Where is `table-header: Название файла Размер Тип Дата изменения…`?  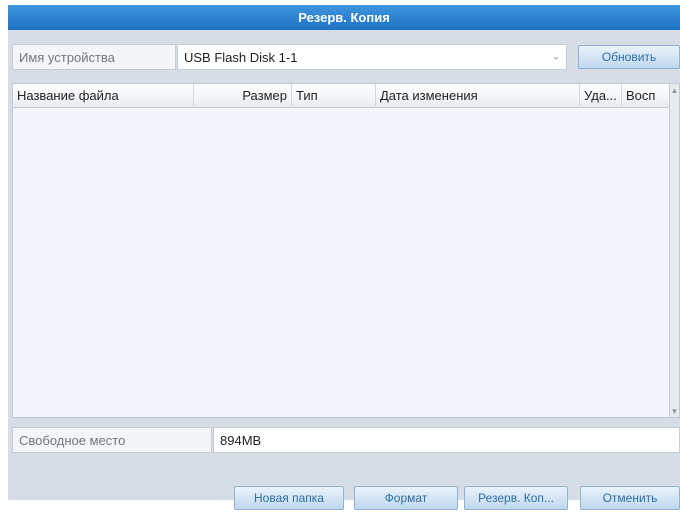 table-header: Название файла Размер Тип Дата изменения… is located at coordinates (346, 96).